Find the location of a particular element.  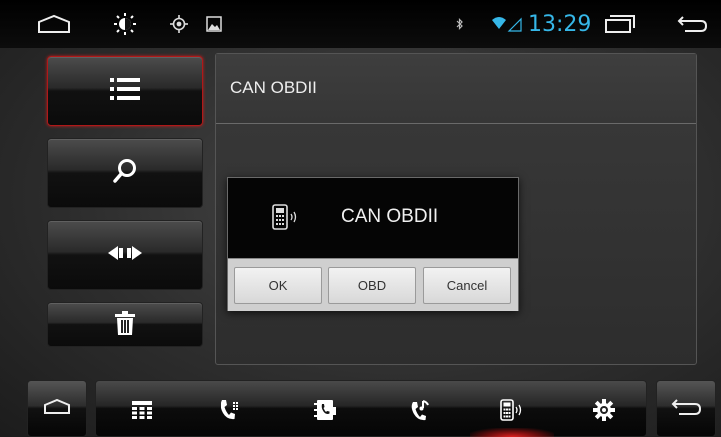

brightness-icon is located at coordinates (125, 24).